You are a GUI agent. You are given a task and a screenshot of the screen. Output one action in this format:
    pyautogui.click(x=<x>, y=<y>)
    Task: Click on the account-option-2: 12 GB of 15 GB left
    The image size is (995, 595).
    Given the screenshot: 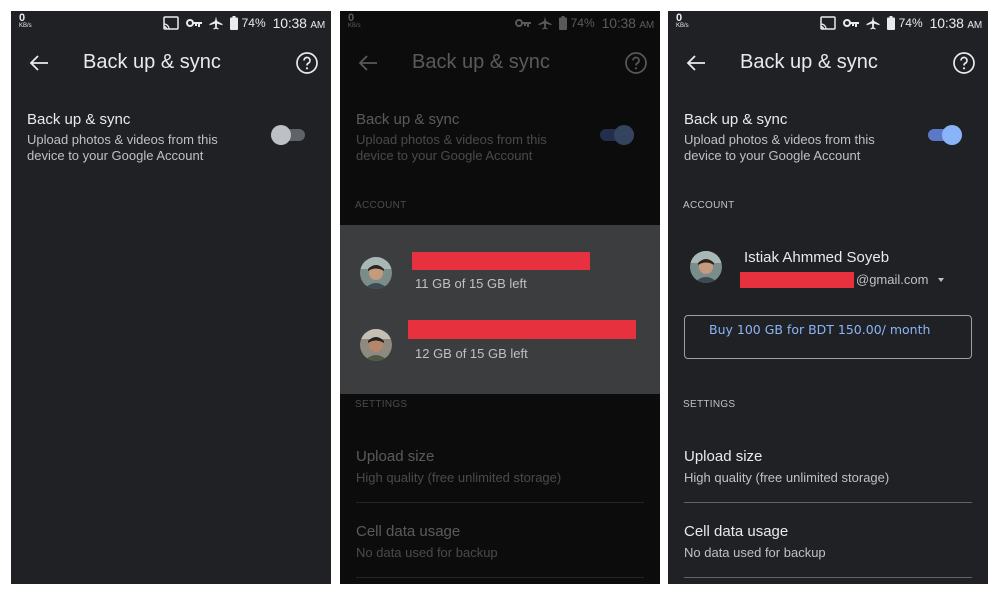 What is the action you would take?
    pyautogui.click(x=500, y=349)
    